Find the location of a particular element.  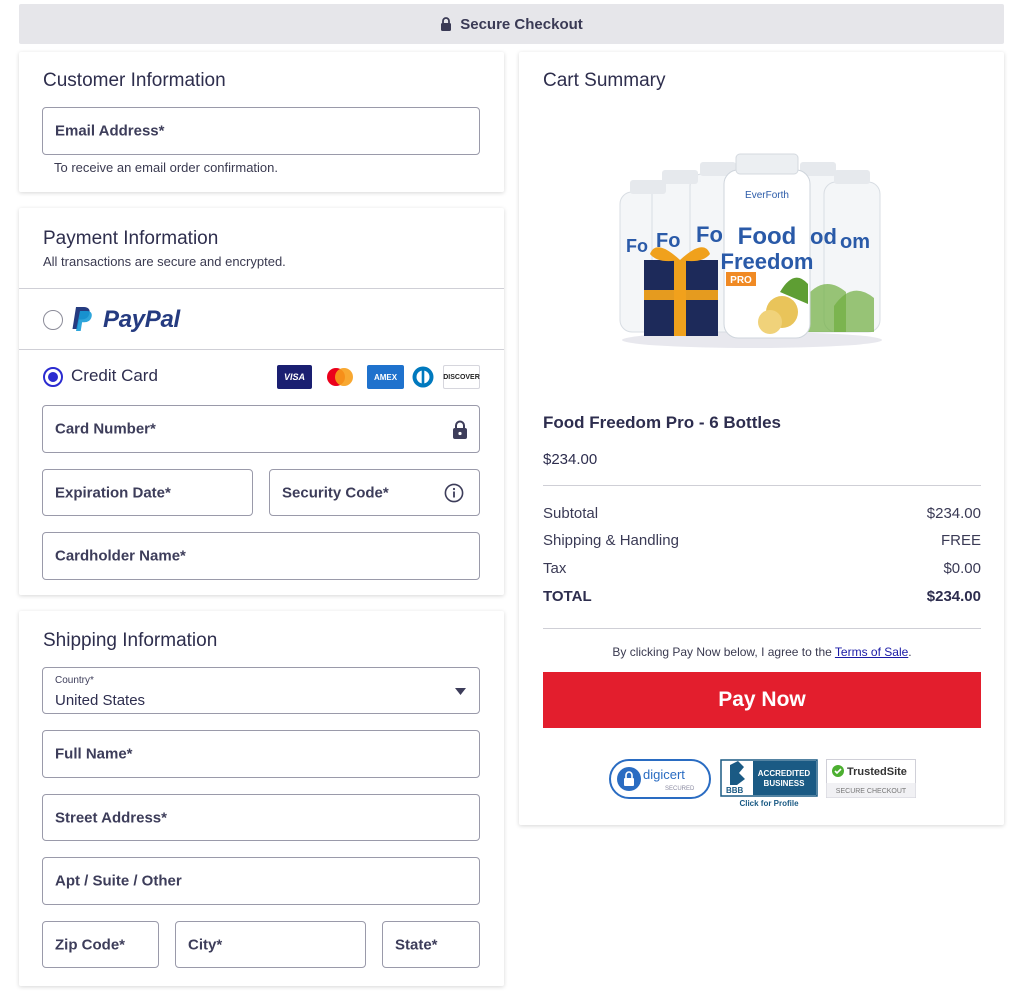

terms-of-sale-link: Terms of Sale is located at coordinates (871, 652).